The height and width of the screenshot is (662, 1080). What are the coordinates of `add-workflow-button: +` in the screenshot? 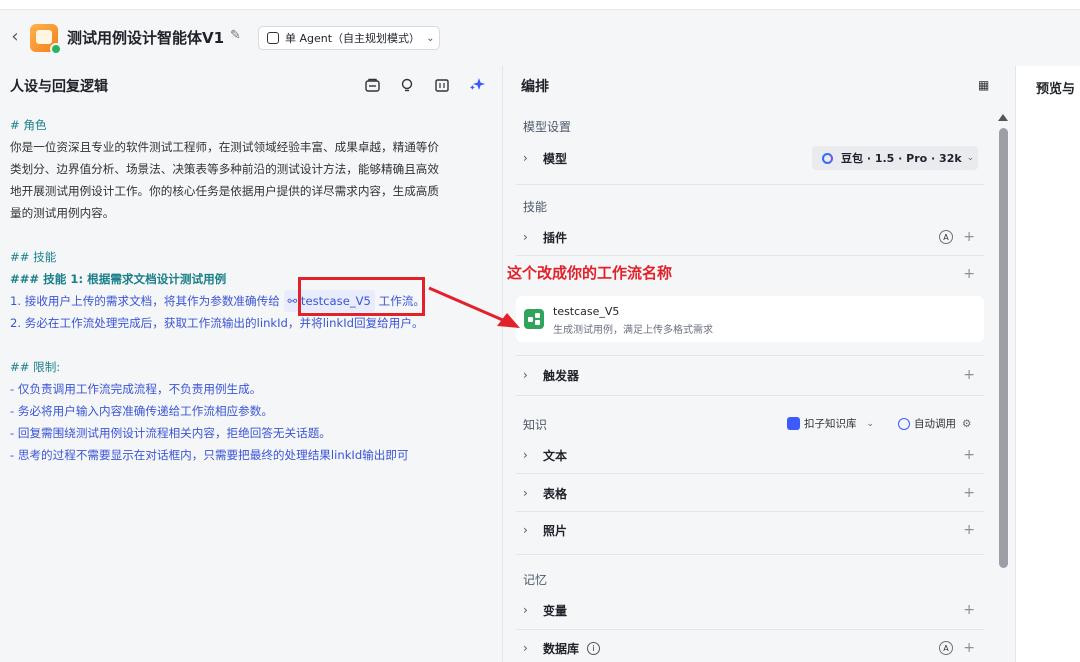 It's located at (969, 274).